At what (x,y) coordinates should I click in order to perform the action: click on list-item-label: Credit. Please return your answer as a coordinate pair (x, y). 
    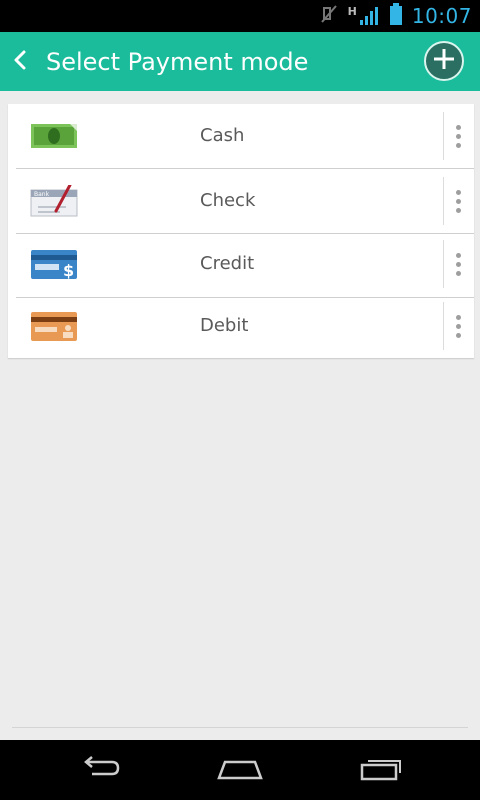
    Looking at the image, I should click on (227, 263).